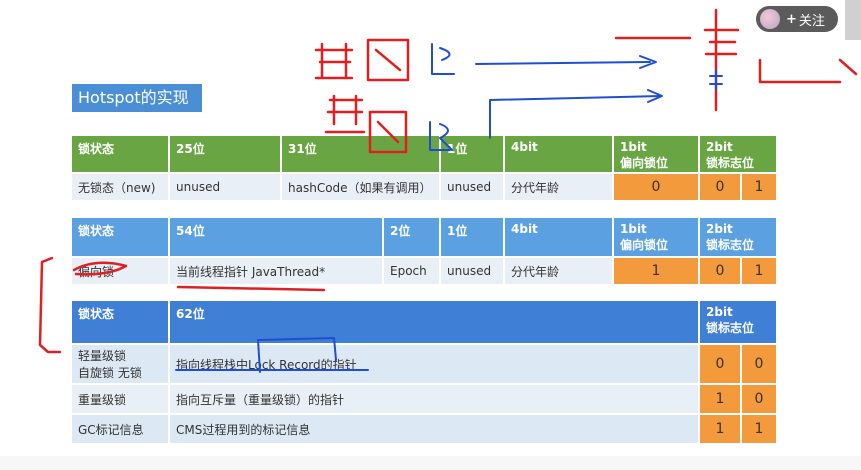 This screenshot has height=470, width=861. Describe the element at coordinates (434, 399) in the screenshot. I see `cell: 指向互斥量（重量级锁）的指针` at that location.